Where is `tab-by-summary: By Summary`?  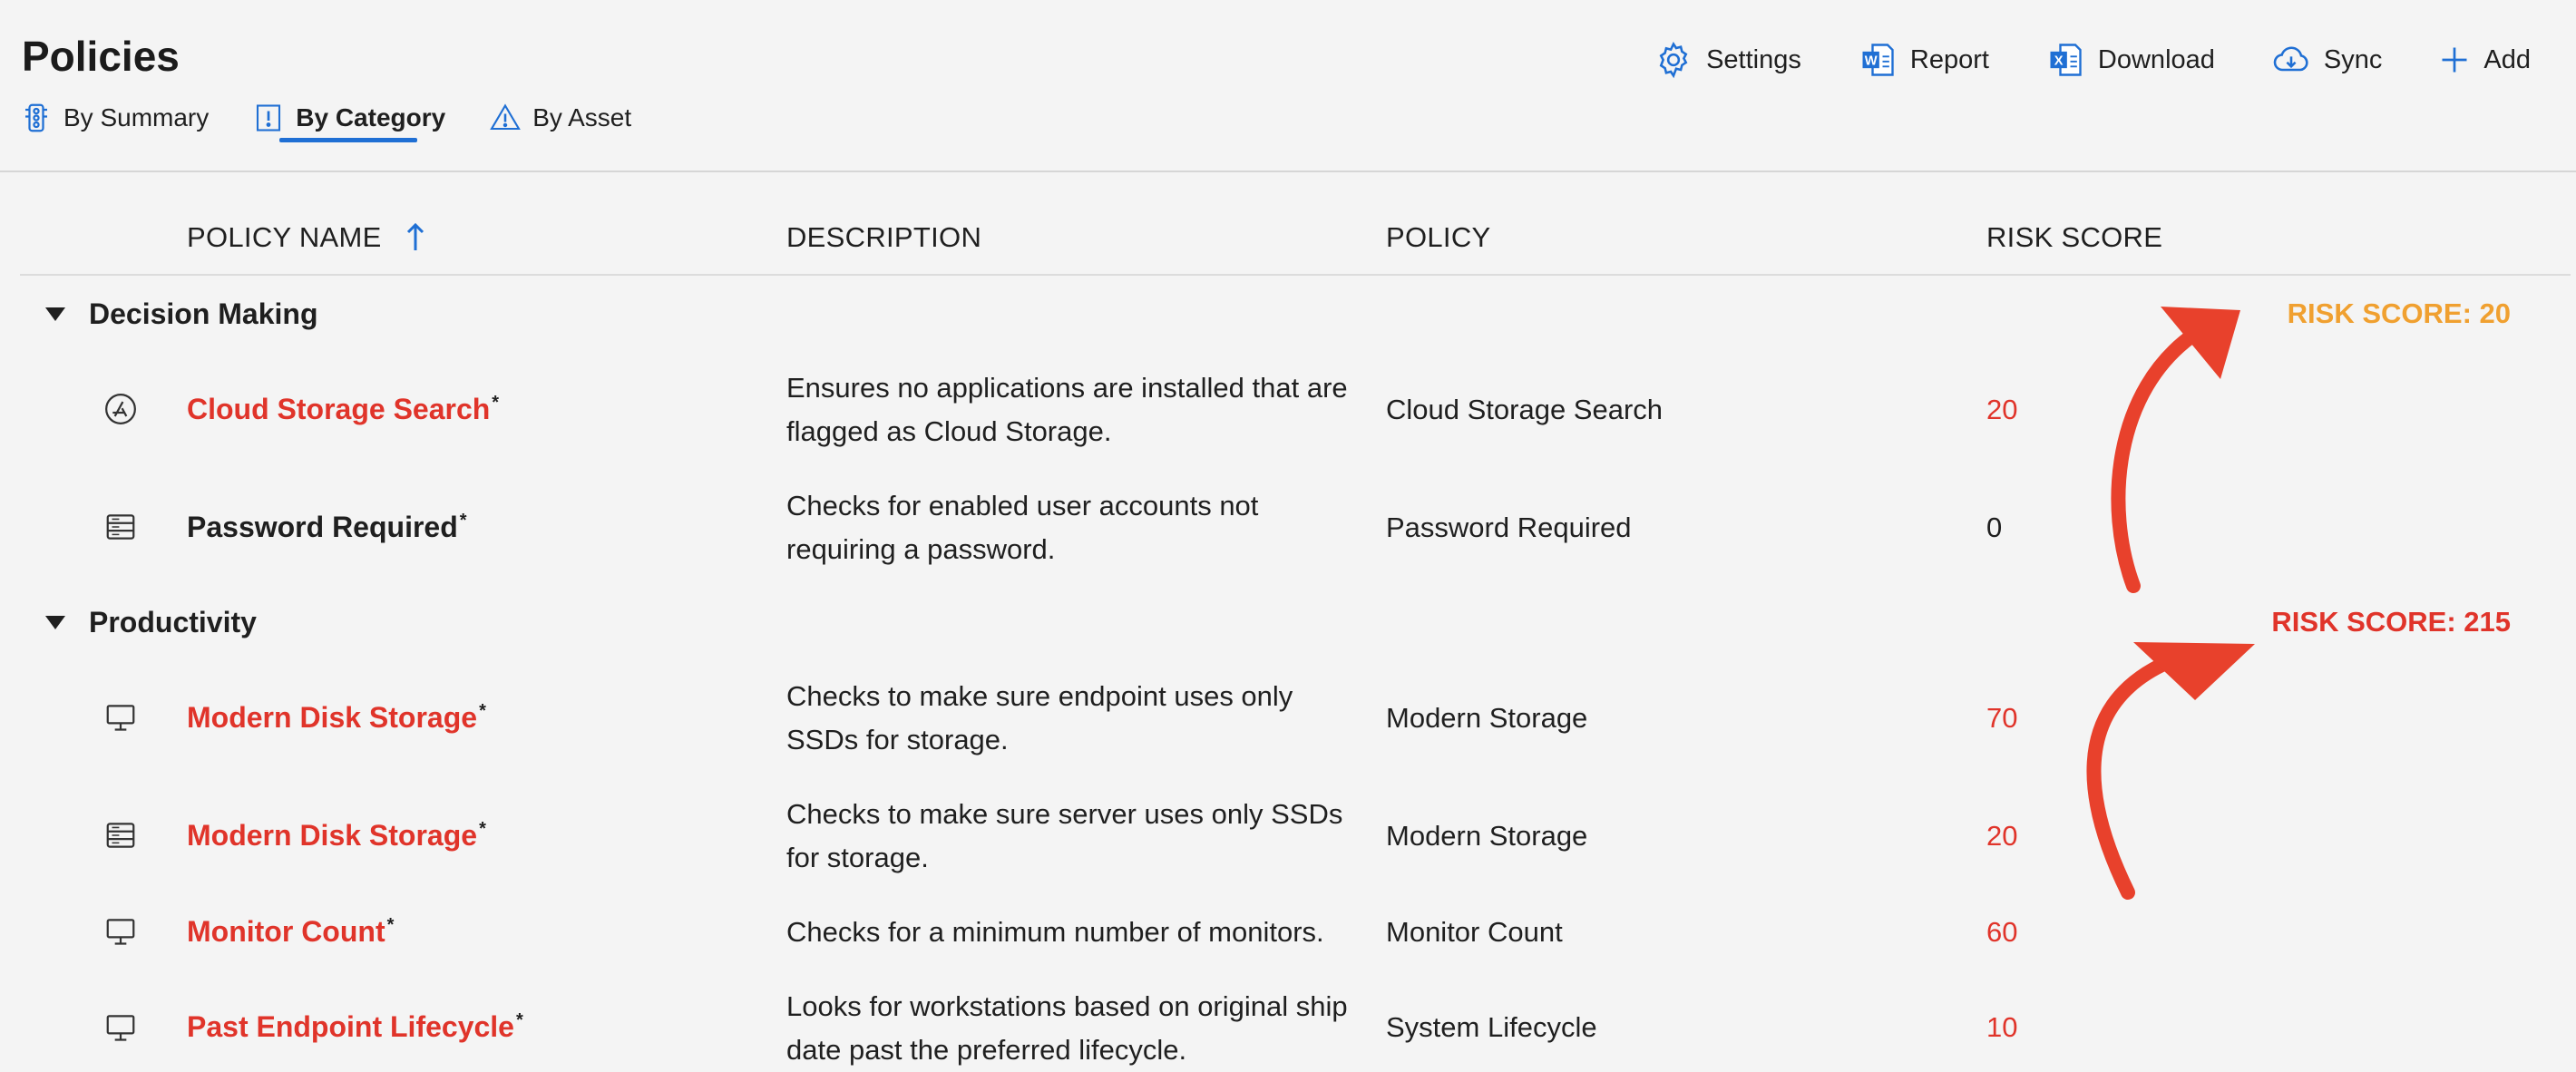 tab-by-summary: By Summary is located at coordinates (114, 118).